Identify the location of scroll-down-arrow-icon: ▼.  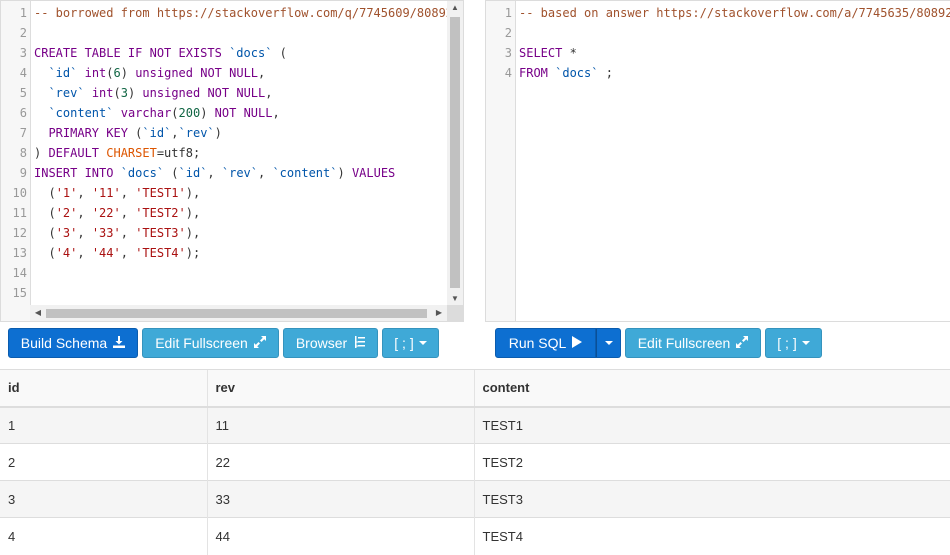
(455, 299).